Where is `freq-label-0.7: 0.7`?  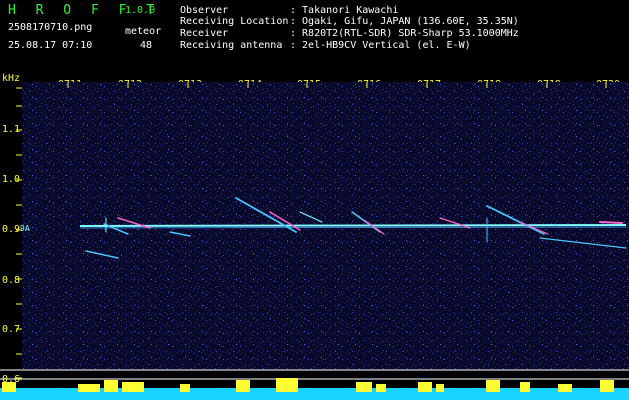 freq-label-0.7: 0.7 is located at coordinates (11, 329).